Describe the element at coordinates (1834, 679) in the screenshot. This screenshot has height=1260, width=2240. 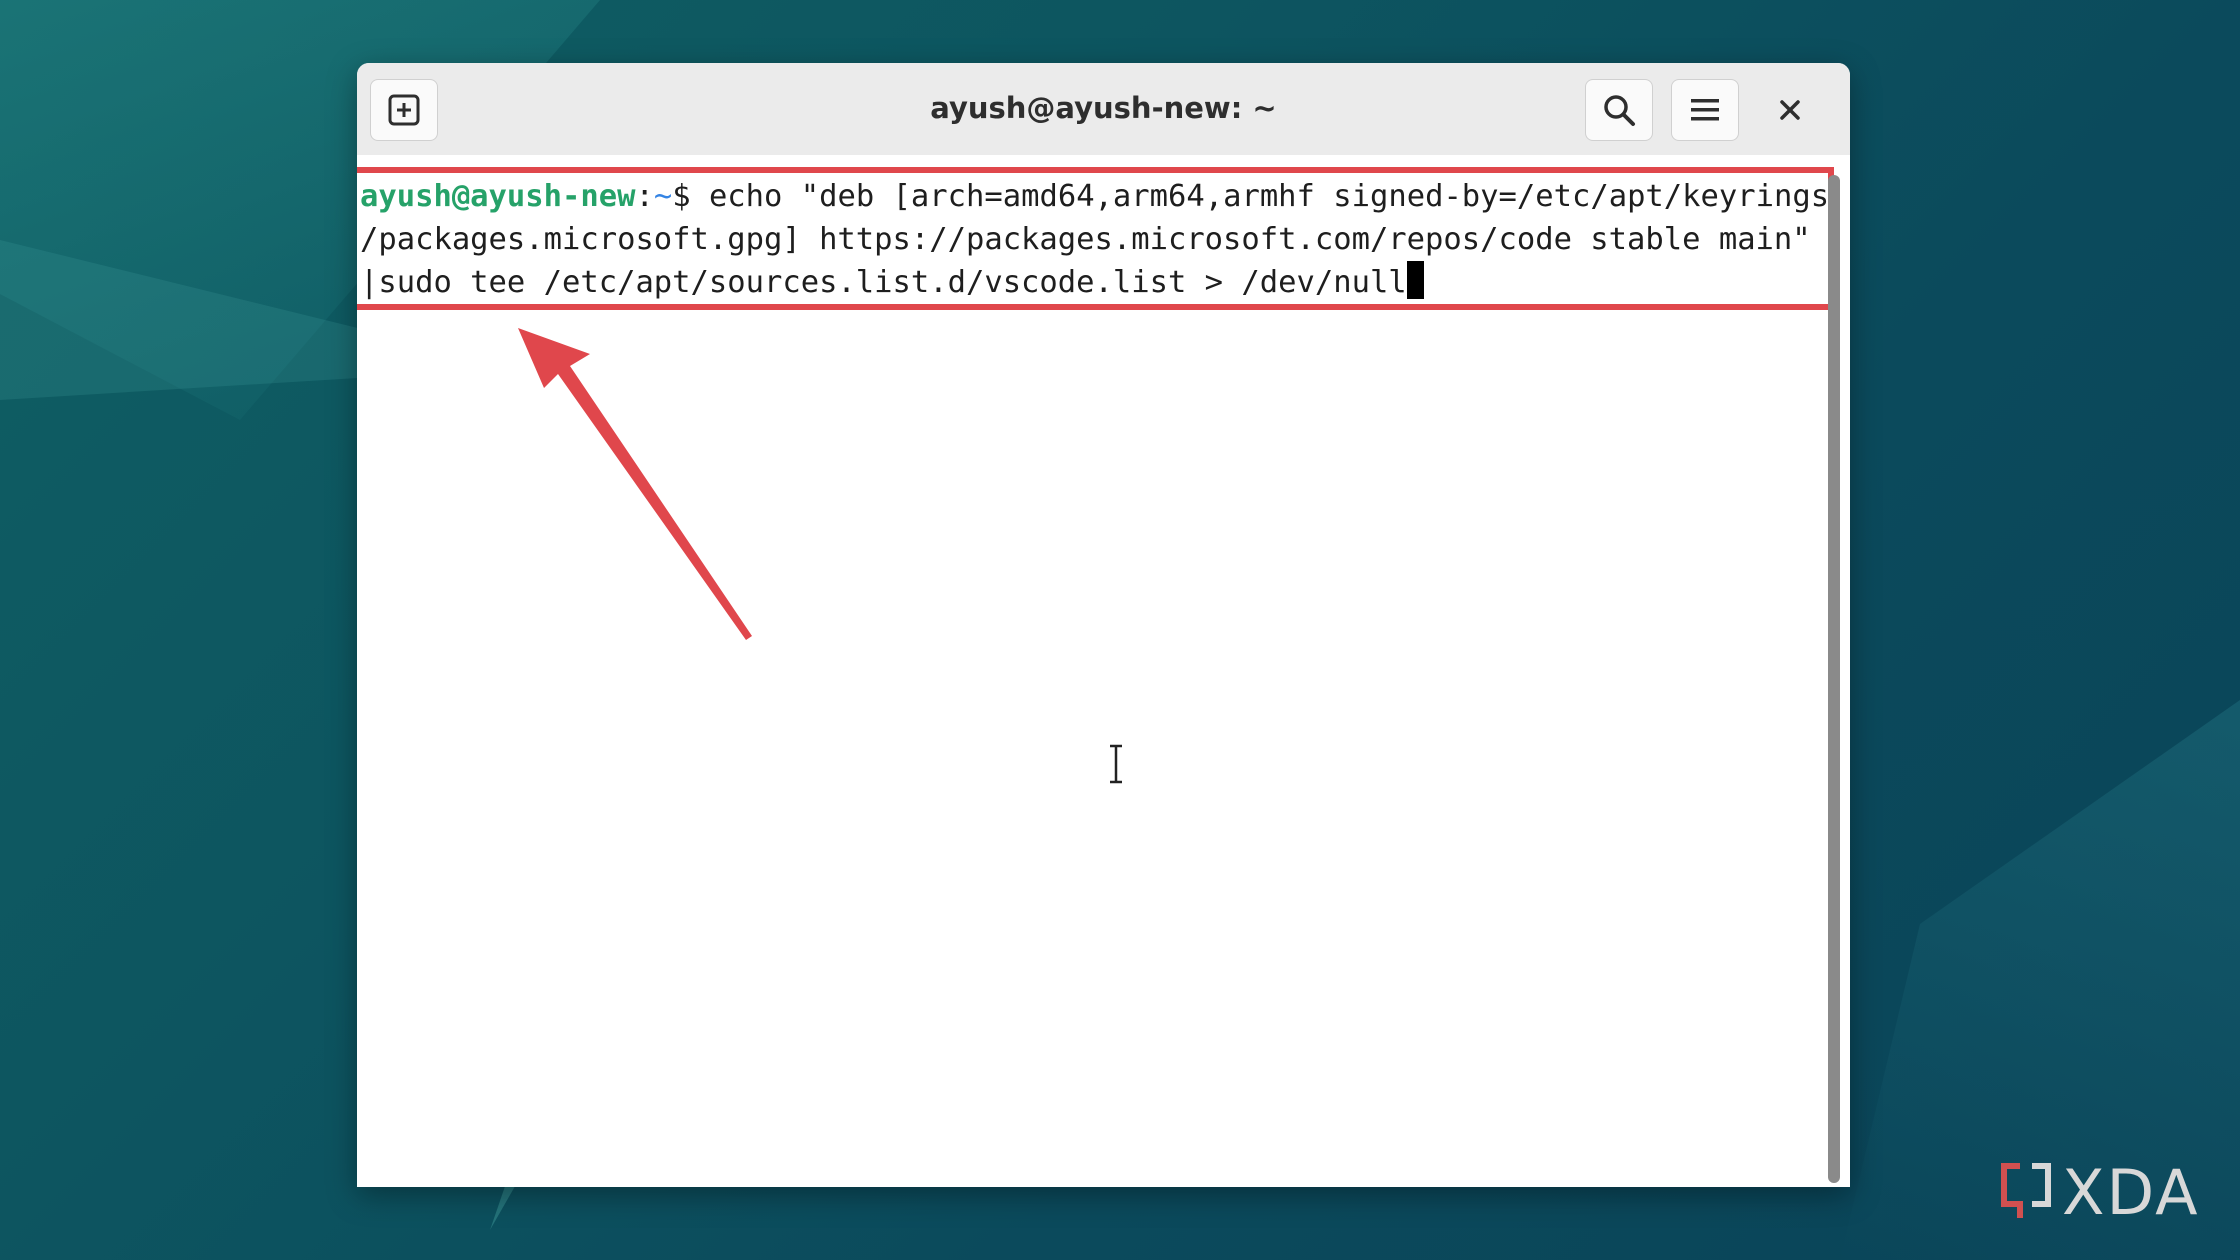
I see `scrollbar` at that location.